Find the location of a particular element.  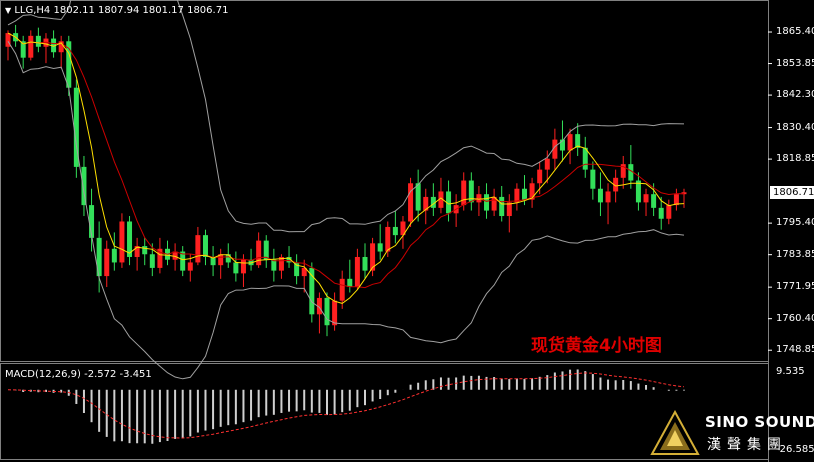

symbol-label: LLG,H4 is located at coordinates (32, 10).